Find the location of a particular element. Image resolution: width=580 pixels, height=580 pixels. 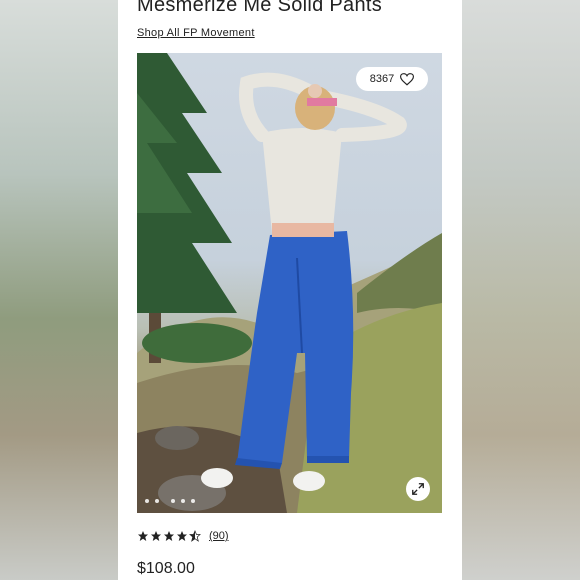

expand-icon is located at coordinates (418, 489).